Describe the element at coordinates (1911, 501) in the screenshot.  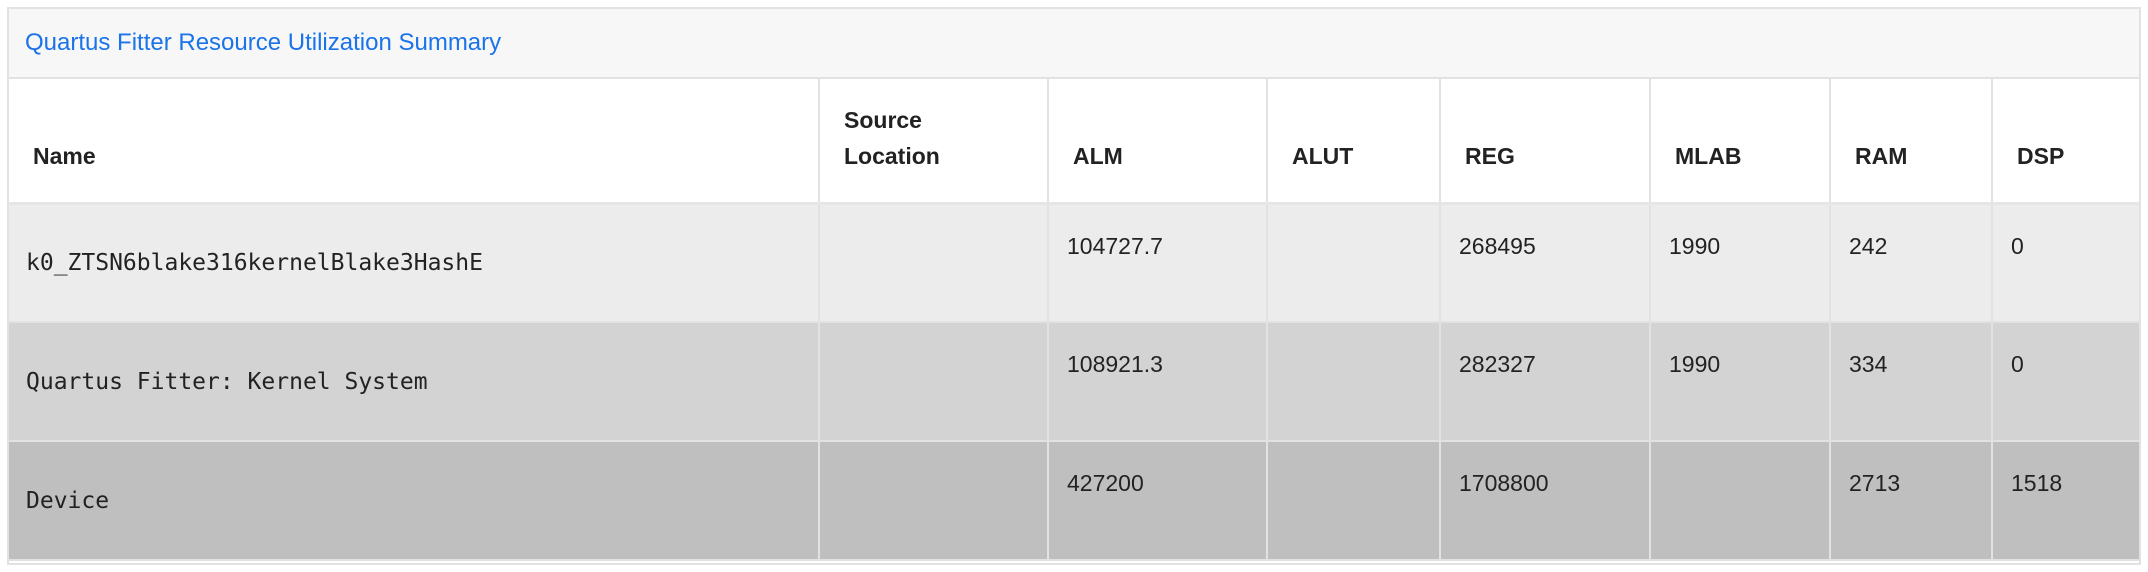
I see `cell-ram: 2713` at that location.